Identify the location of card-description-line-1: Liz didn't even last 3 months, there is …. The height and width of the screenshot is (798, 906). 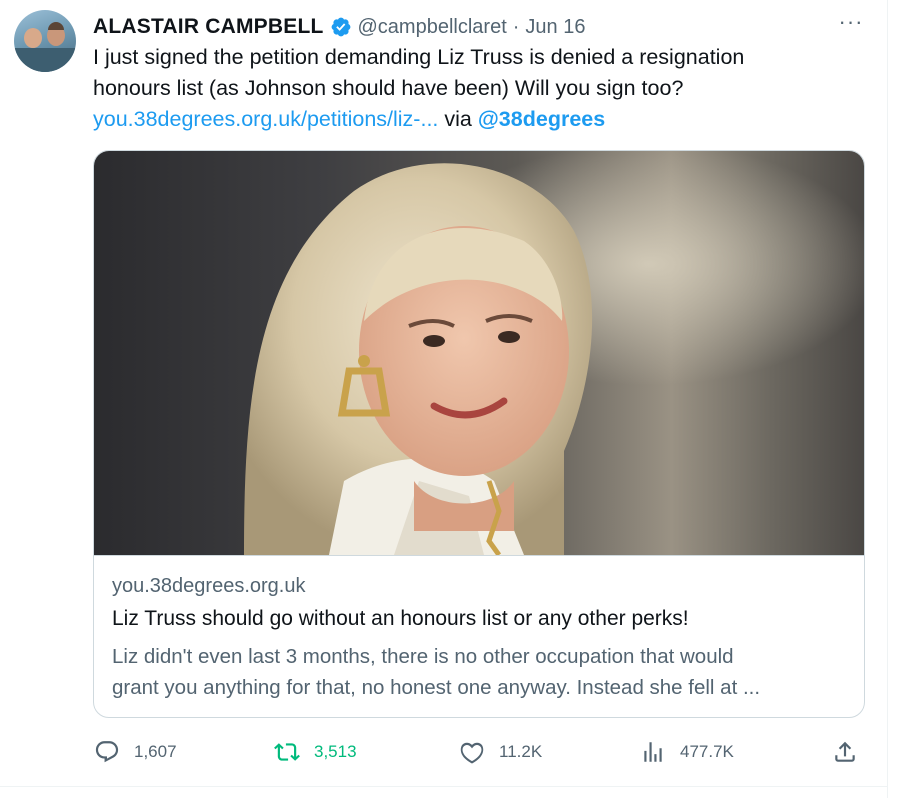
(423, 656).